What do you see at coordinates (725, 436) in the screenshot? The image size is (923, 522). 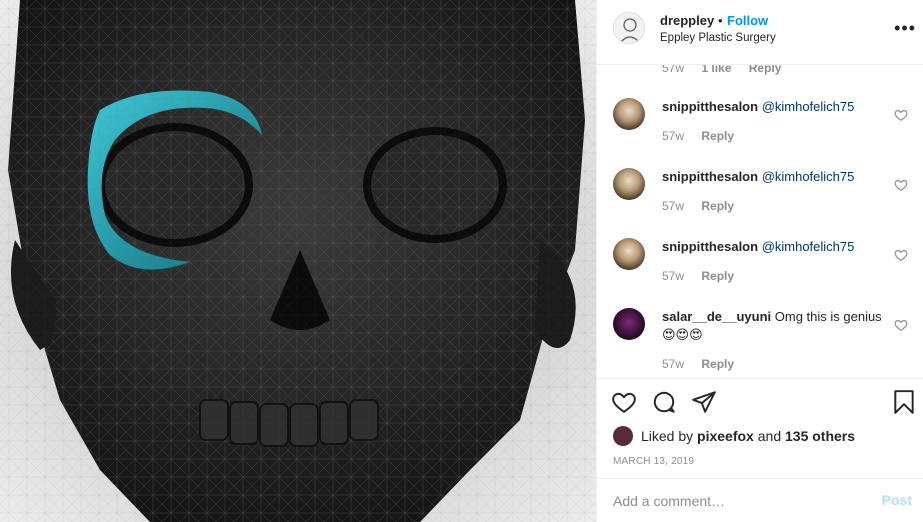 I see `liked-by-user: pixeefox` at bounding box center [725, 436].